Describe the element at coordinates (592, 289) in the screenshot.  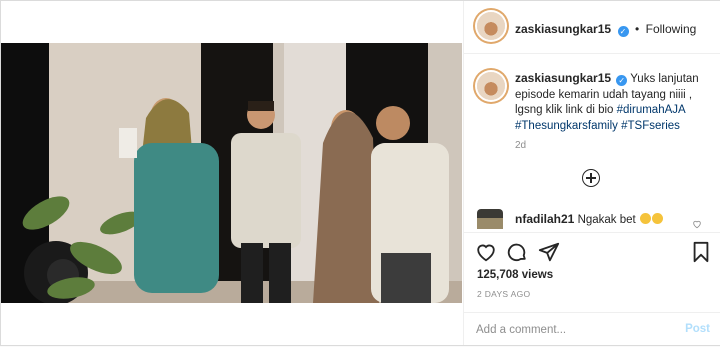
I see `action-bar: 125,708 views 2 DAYS AGO Post` at that location.